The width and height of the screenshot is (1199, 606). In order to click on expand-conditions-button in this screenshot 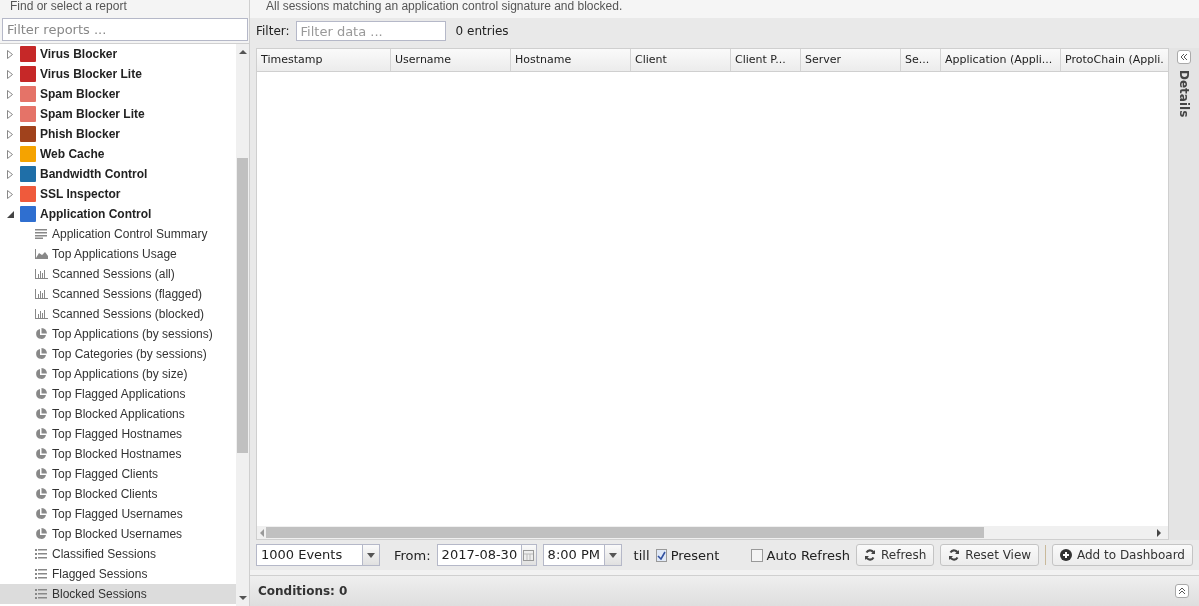, I will do `click(1182, 591)`.